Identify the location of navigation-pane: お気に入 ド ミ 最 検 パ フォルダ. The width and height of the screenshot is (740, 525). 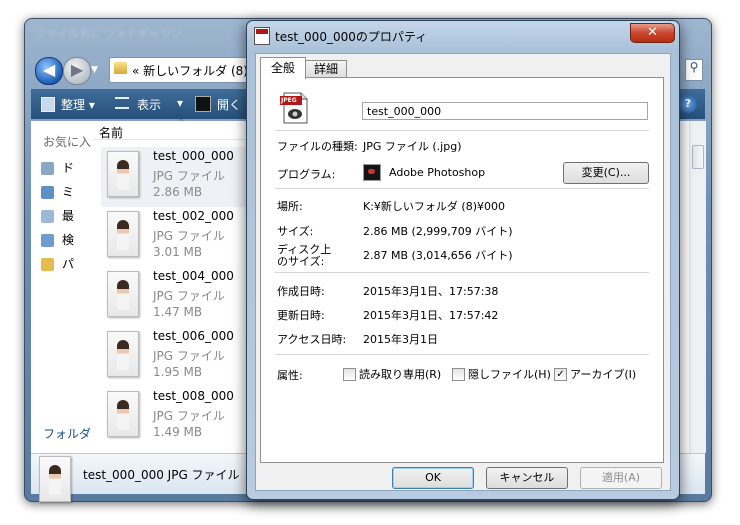
(62, 287).